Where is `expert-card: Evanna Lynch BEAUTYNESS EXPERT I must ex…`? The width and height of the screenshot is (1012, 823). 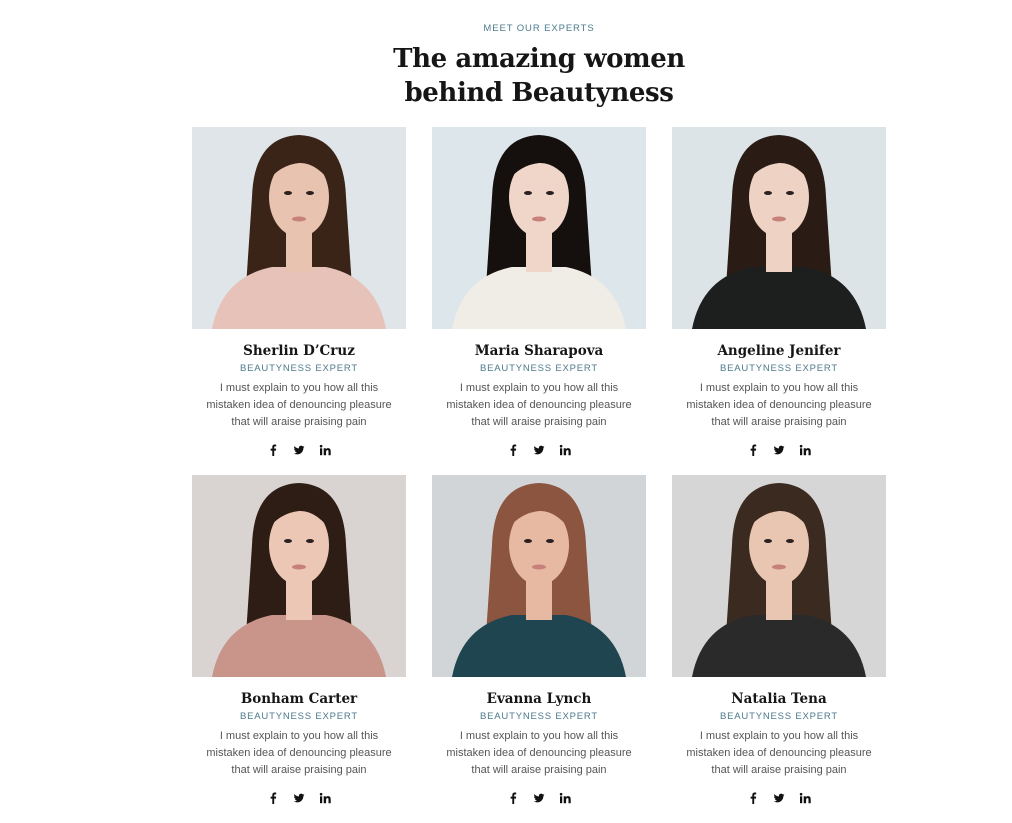 expert-card: Evanna Lynch BEAUTYNESS EXPERT I must ex… is located at coordinates (539, 649).